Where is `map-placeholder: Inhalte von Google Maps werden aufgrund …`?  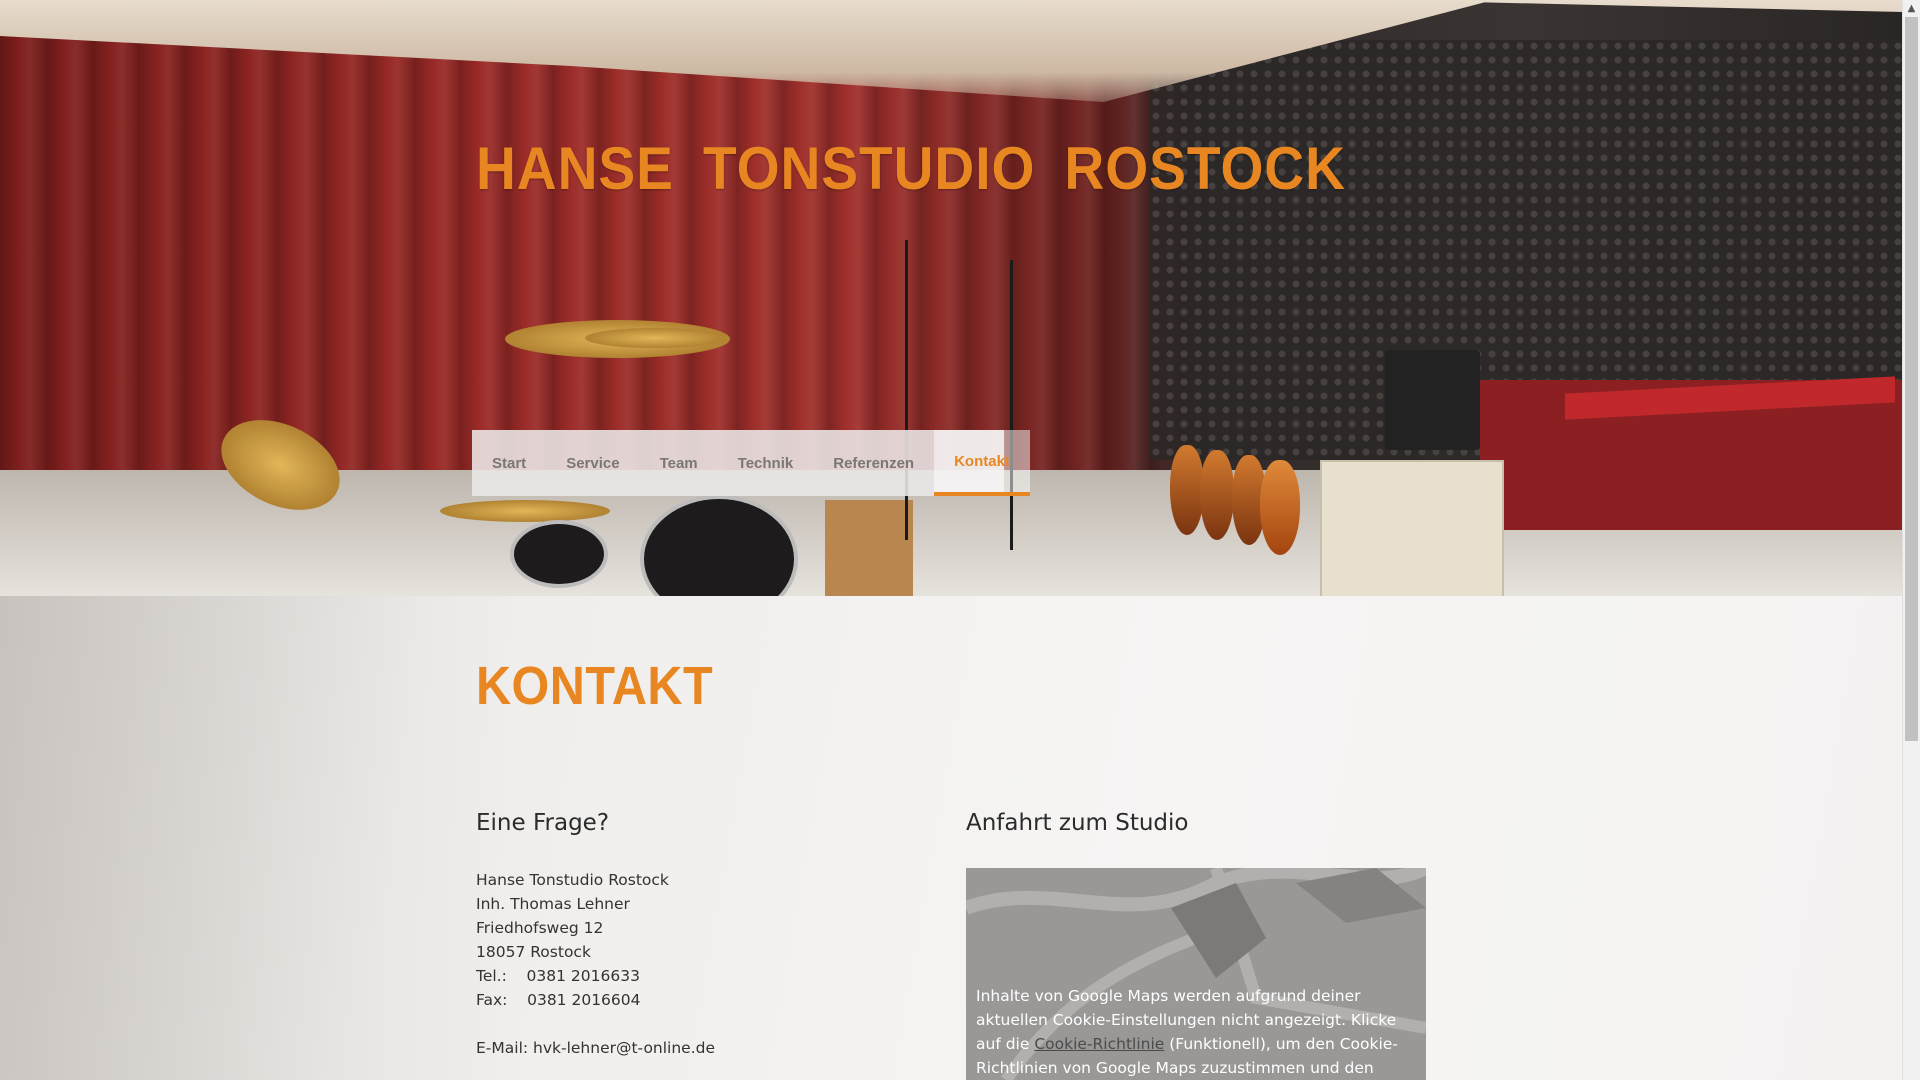
map-placeholder: Inhalte von Google Maps werden aufgrund … is located at coordinates (1196, 974).